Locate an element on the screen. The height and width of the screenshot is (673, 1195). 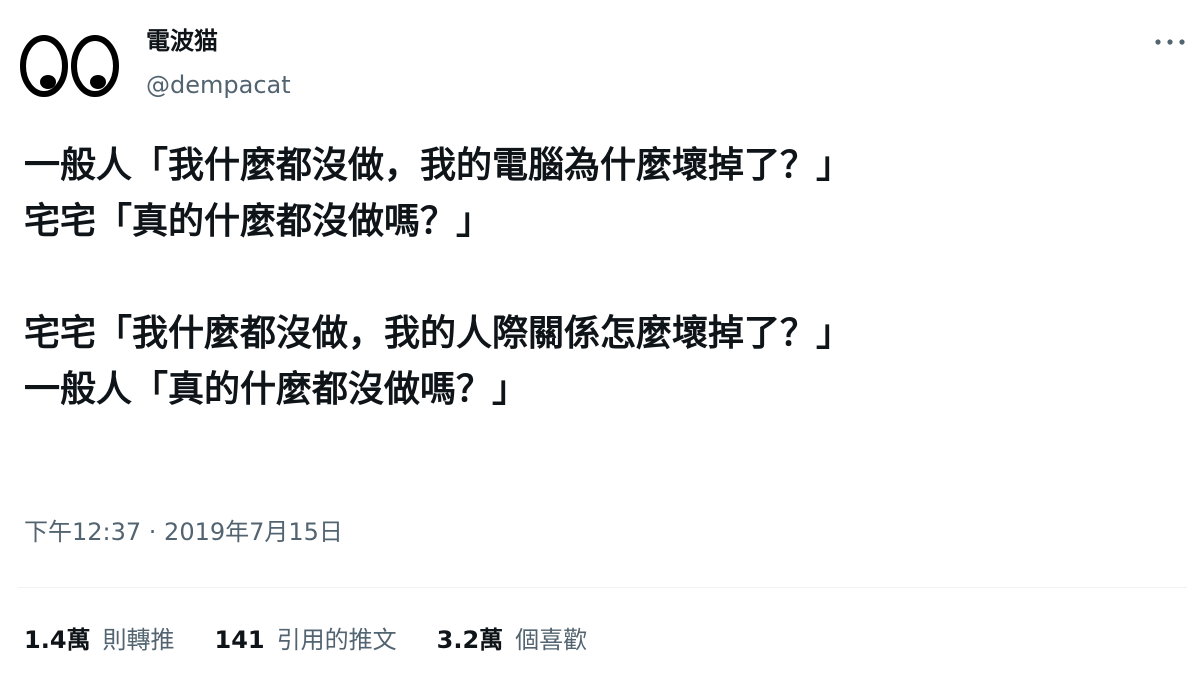
tweet-line: 宅宅「我什麼都沒做，我的人際關係怎麼壞掉了？」 is located at coordinates (438, 333).